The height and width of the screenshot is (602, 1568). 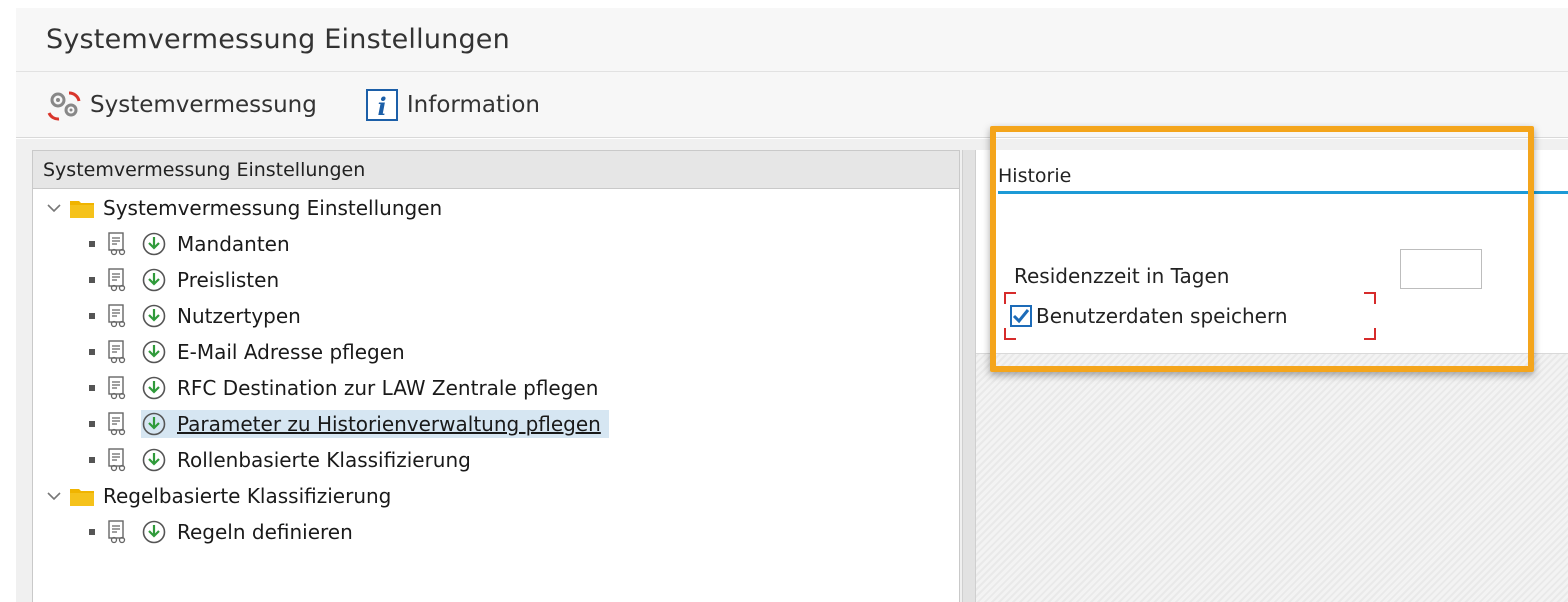 I want to click on tree-folder-systemvermessung: Systemvermessung Einstellungen, so click(x=242, y=208).